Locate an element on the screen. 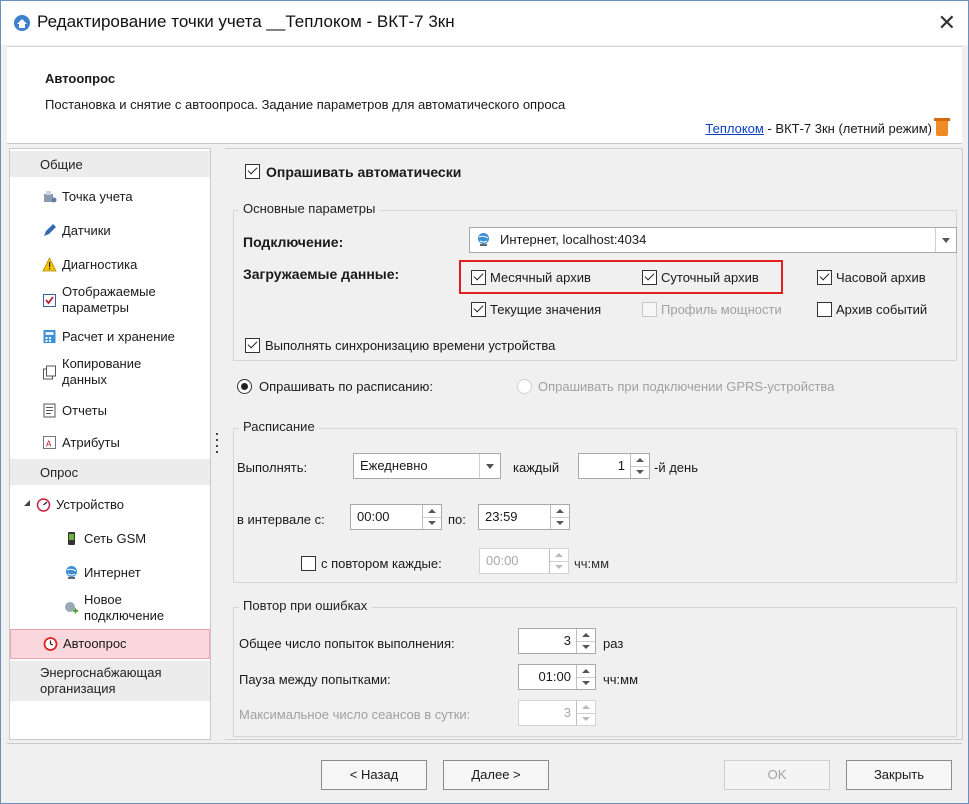 The height and width of the screenshot is (804, 969). hourly-archive-label: Часовой архив is located at coordinates (881, 277).